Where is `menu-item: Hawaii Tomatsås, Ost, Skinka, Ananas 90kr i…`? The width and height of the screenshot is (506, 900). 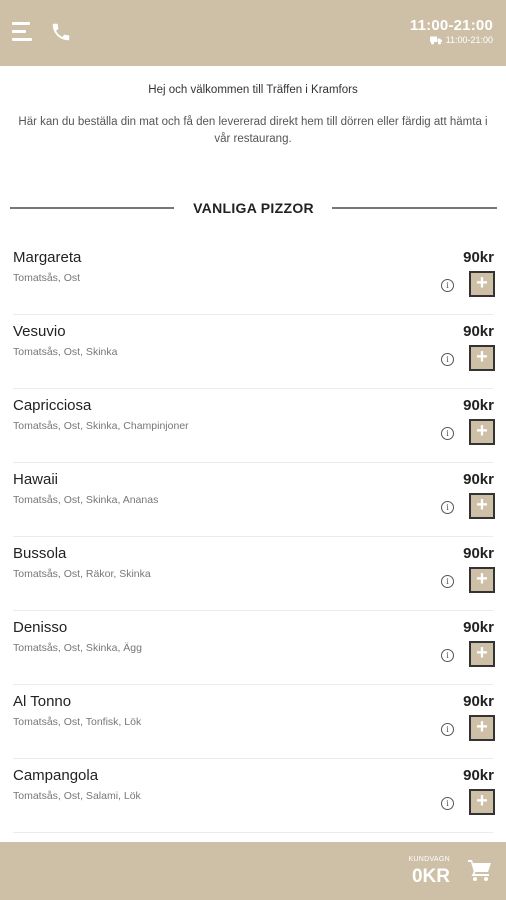 menu-item: Hawaii Tomatsås, Ost, Skinka, Ananas 90kr i… is located at coordinates (253, 500).